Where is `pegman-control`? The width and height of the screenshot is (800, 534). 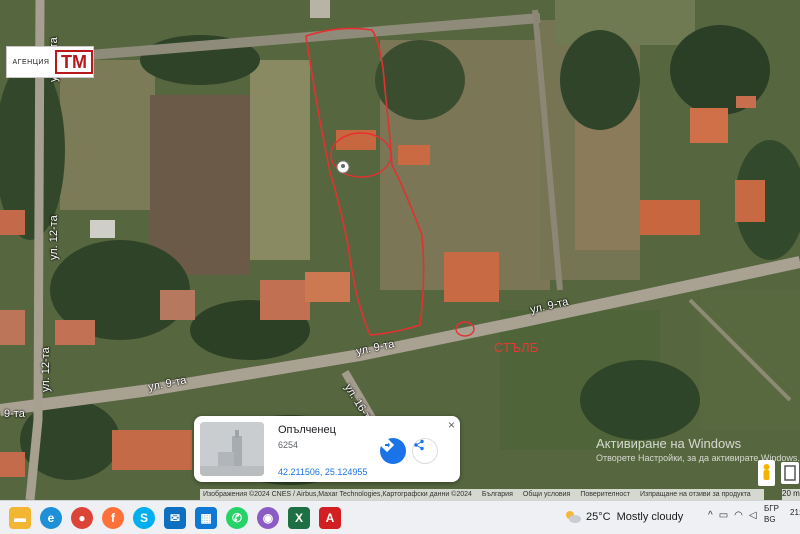 pegman-control is located at coordinates (766, 473).